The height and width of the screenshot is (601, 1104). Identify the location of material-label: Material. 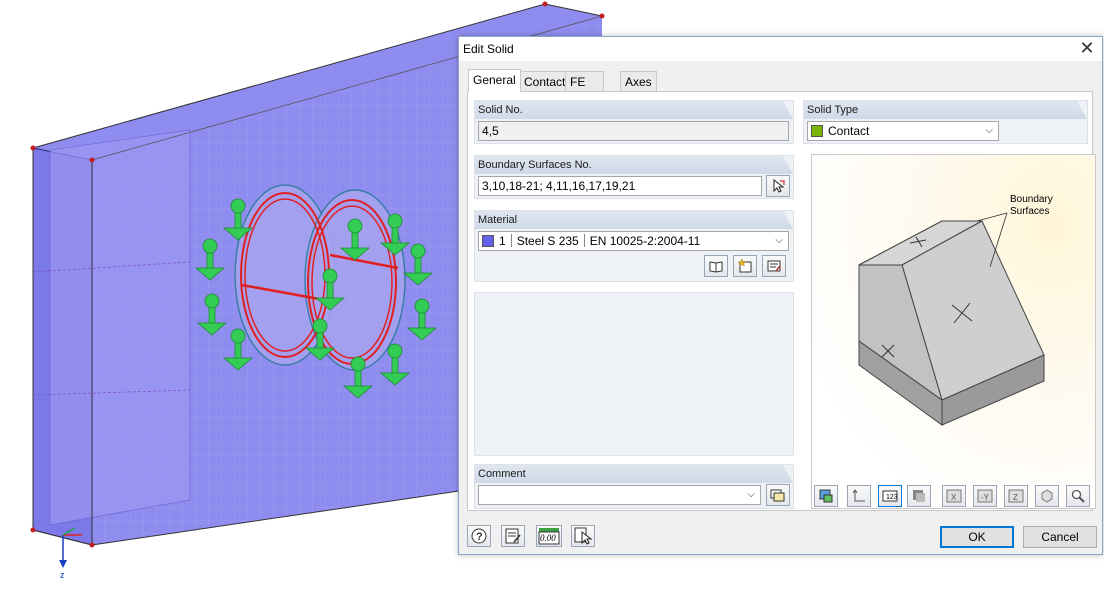
(634, 220).